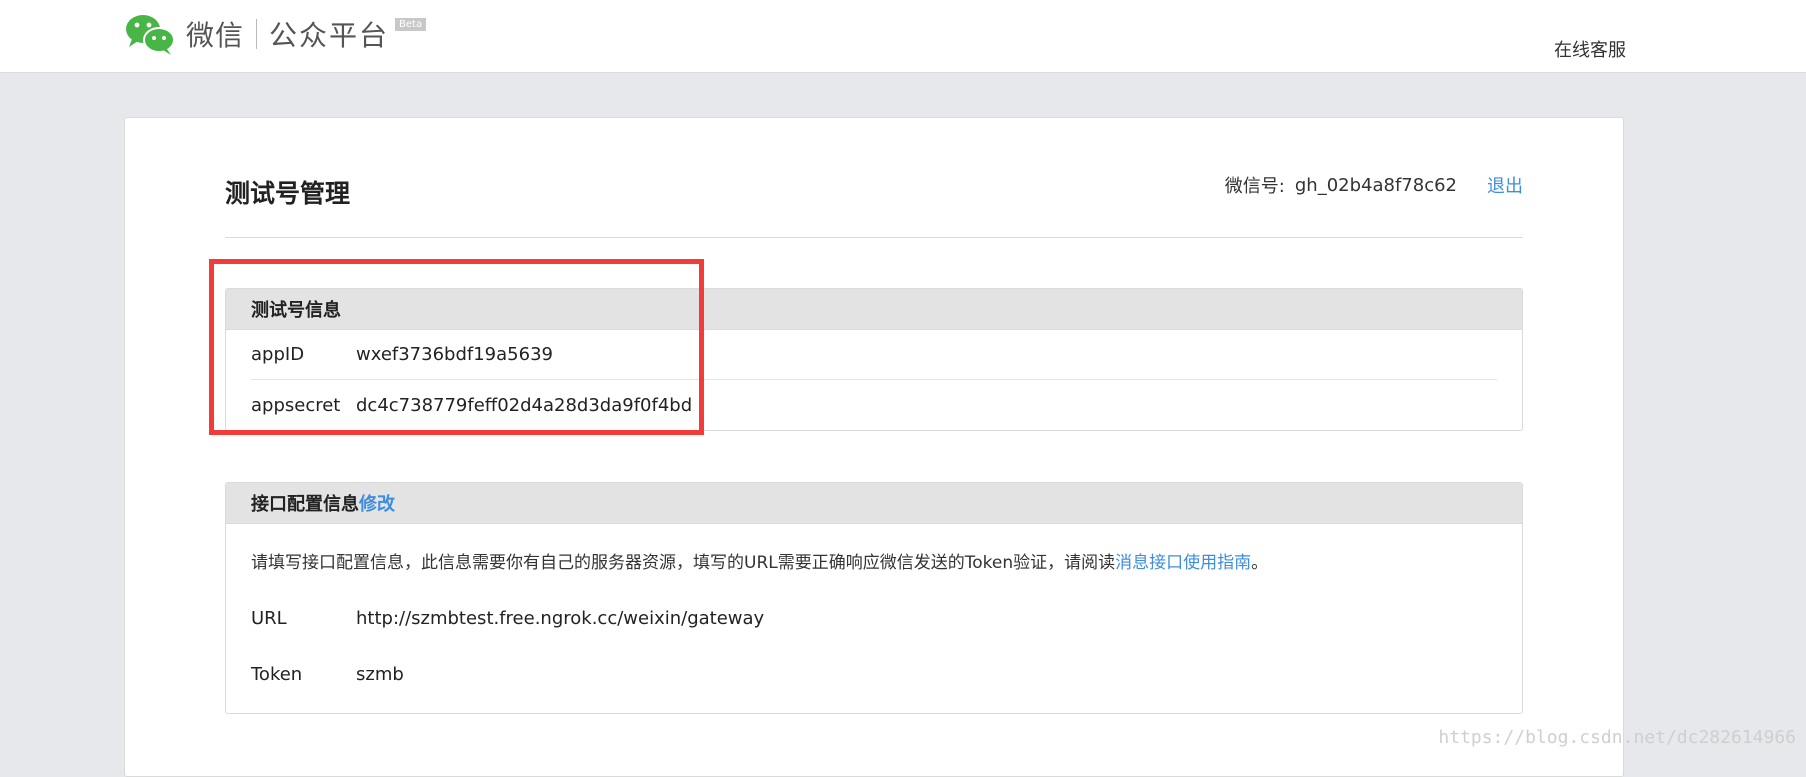 The image size is (1806, 777). I want to click on wechat-logo-icon, so click(150, 34).